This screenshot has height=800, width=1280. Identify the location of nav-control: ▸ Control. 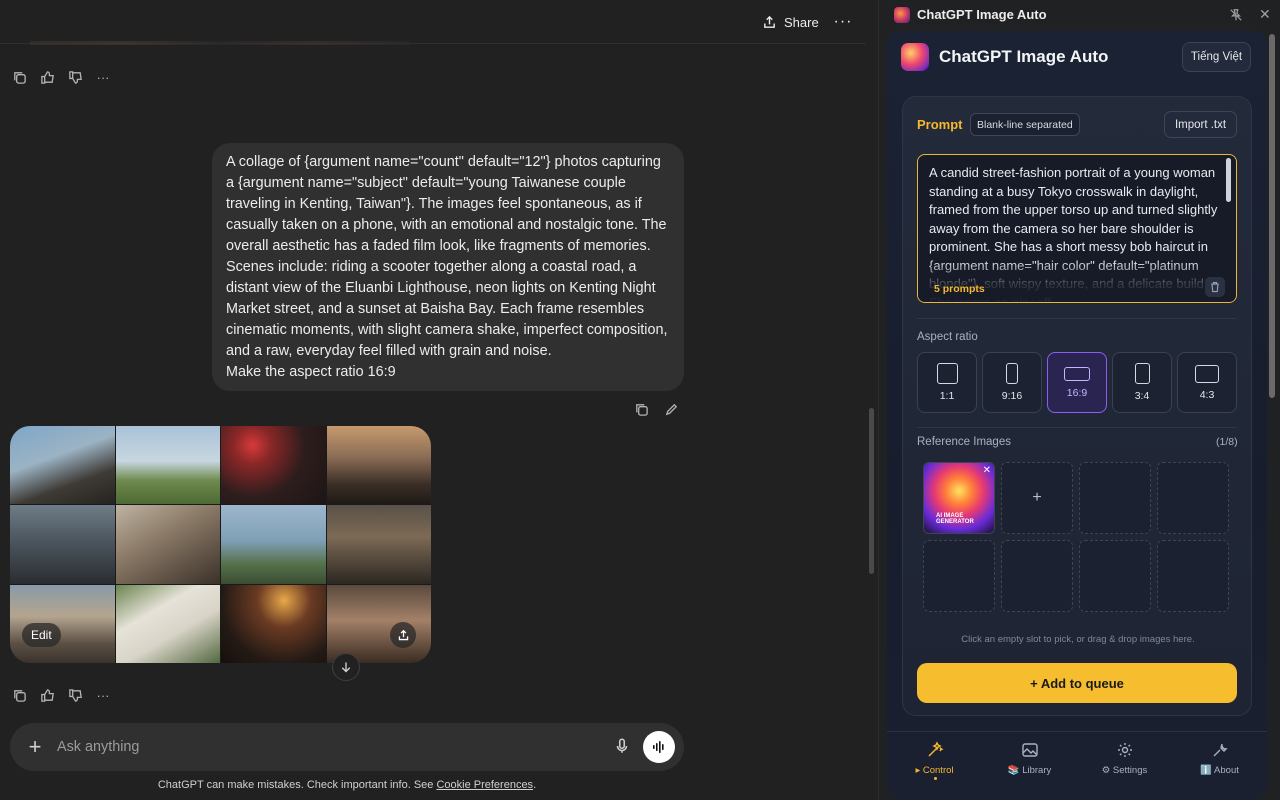
(934, 766).